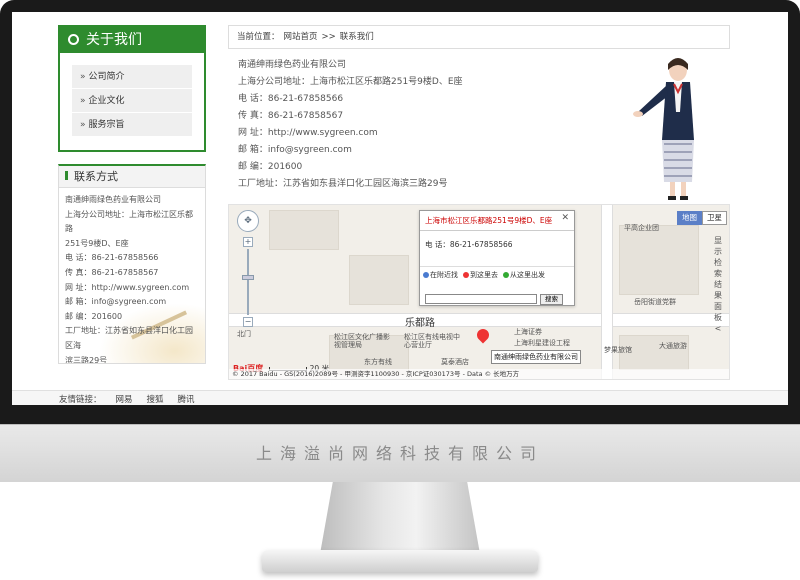 The height and width of the screenshot is (580, 800). I want to click on zoom-handle, so click(248, 277).